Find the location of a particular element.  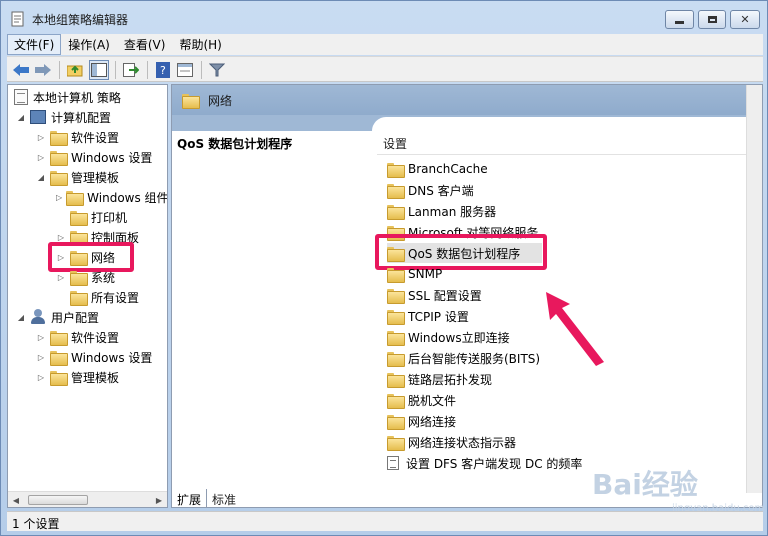

menu-action: 操作(A) is located at coordinates (89, 44).